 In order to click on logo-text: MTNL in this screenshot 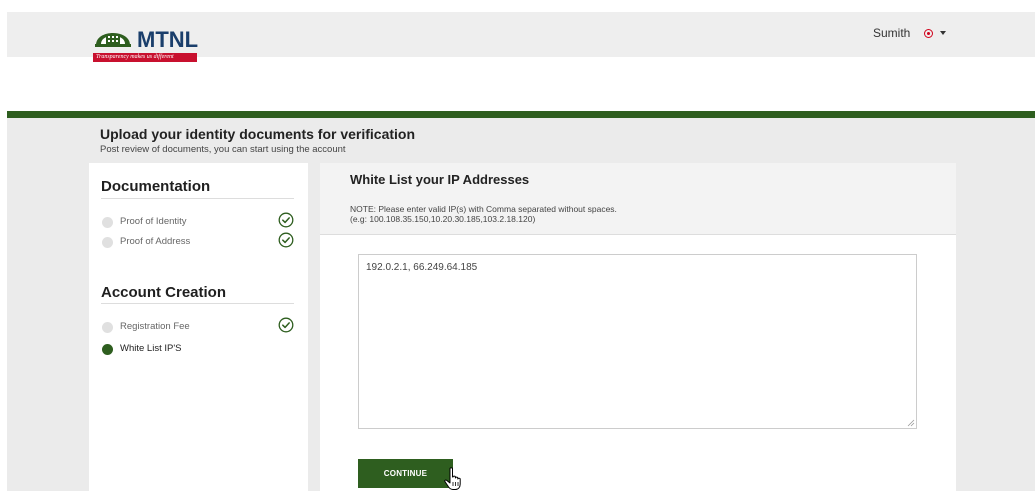, I will do `click(168, 39)`.